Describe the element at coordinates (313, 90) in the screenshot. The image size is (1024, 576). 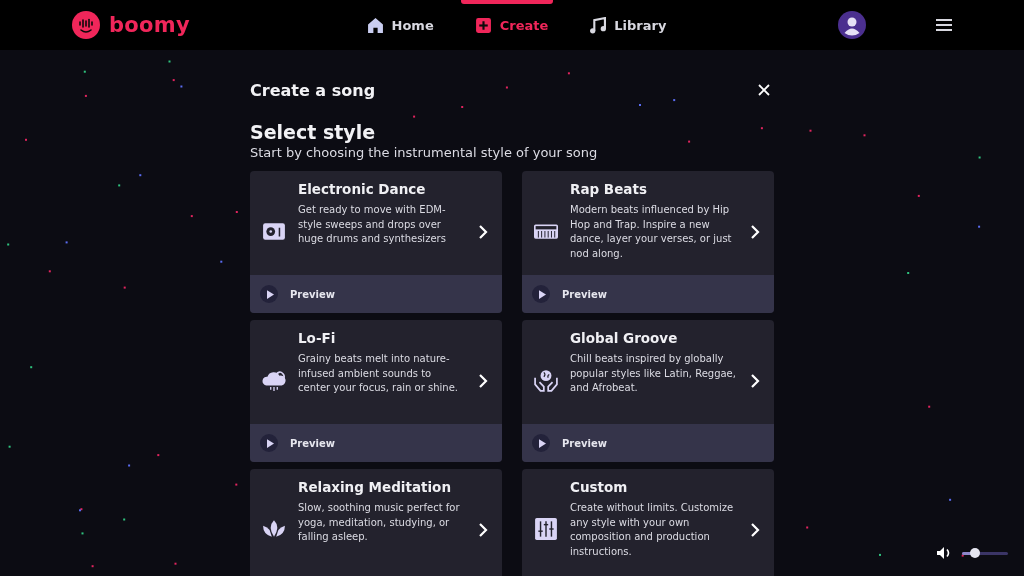
I see `dialog-title: Create a song` at that location.